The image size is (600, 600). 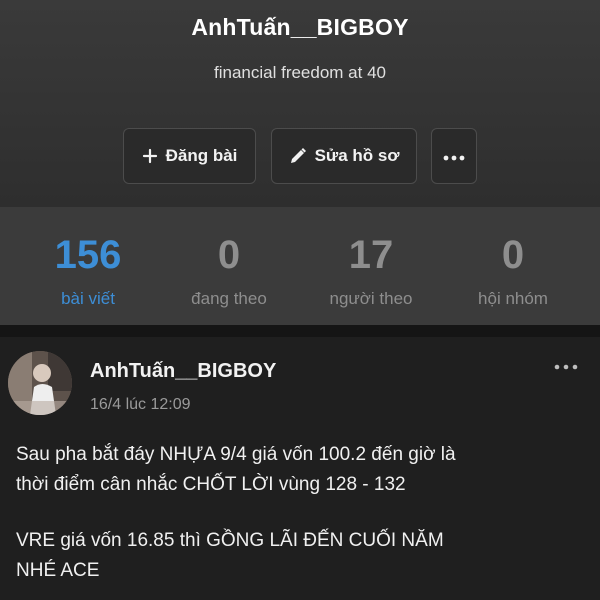 What do you see at coordinates (300, 331) in the screenshot?
I see `section-divider` at bounding box center [300, 331].